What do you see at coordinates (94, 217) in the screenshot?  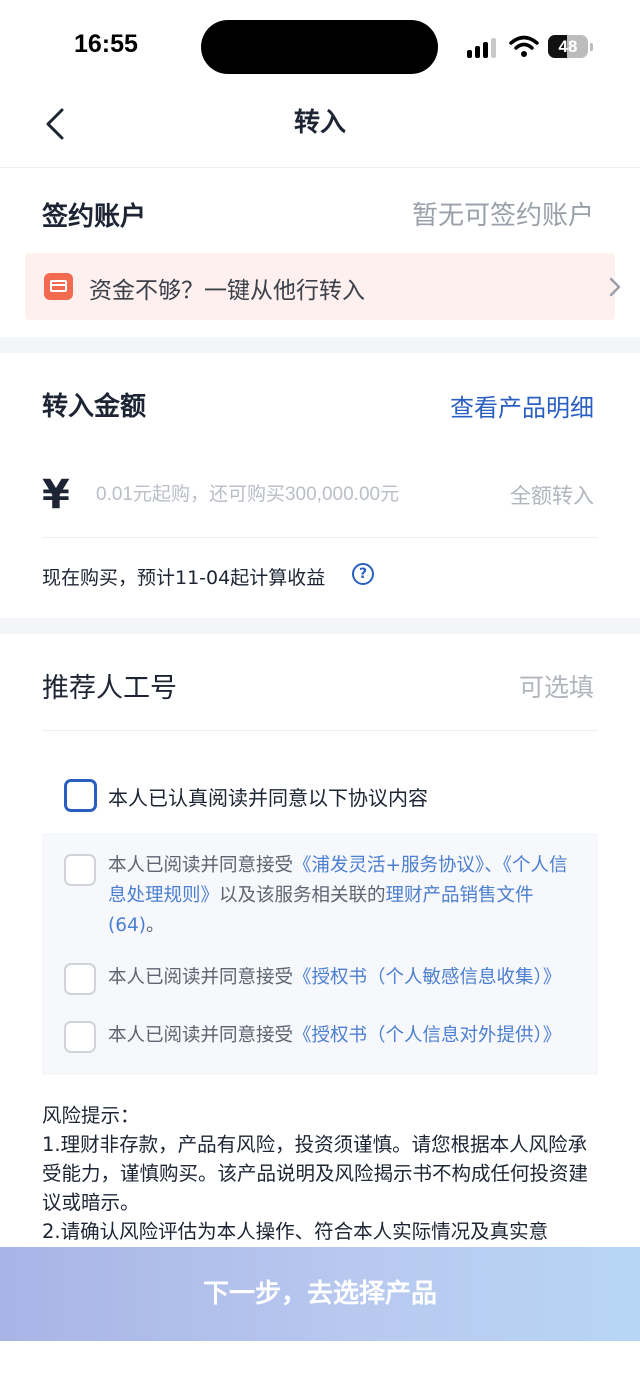 I see `account-label: 签约账户` at bounding box center [94, 217].